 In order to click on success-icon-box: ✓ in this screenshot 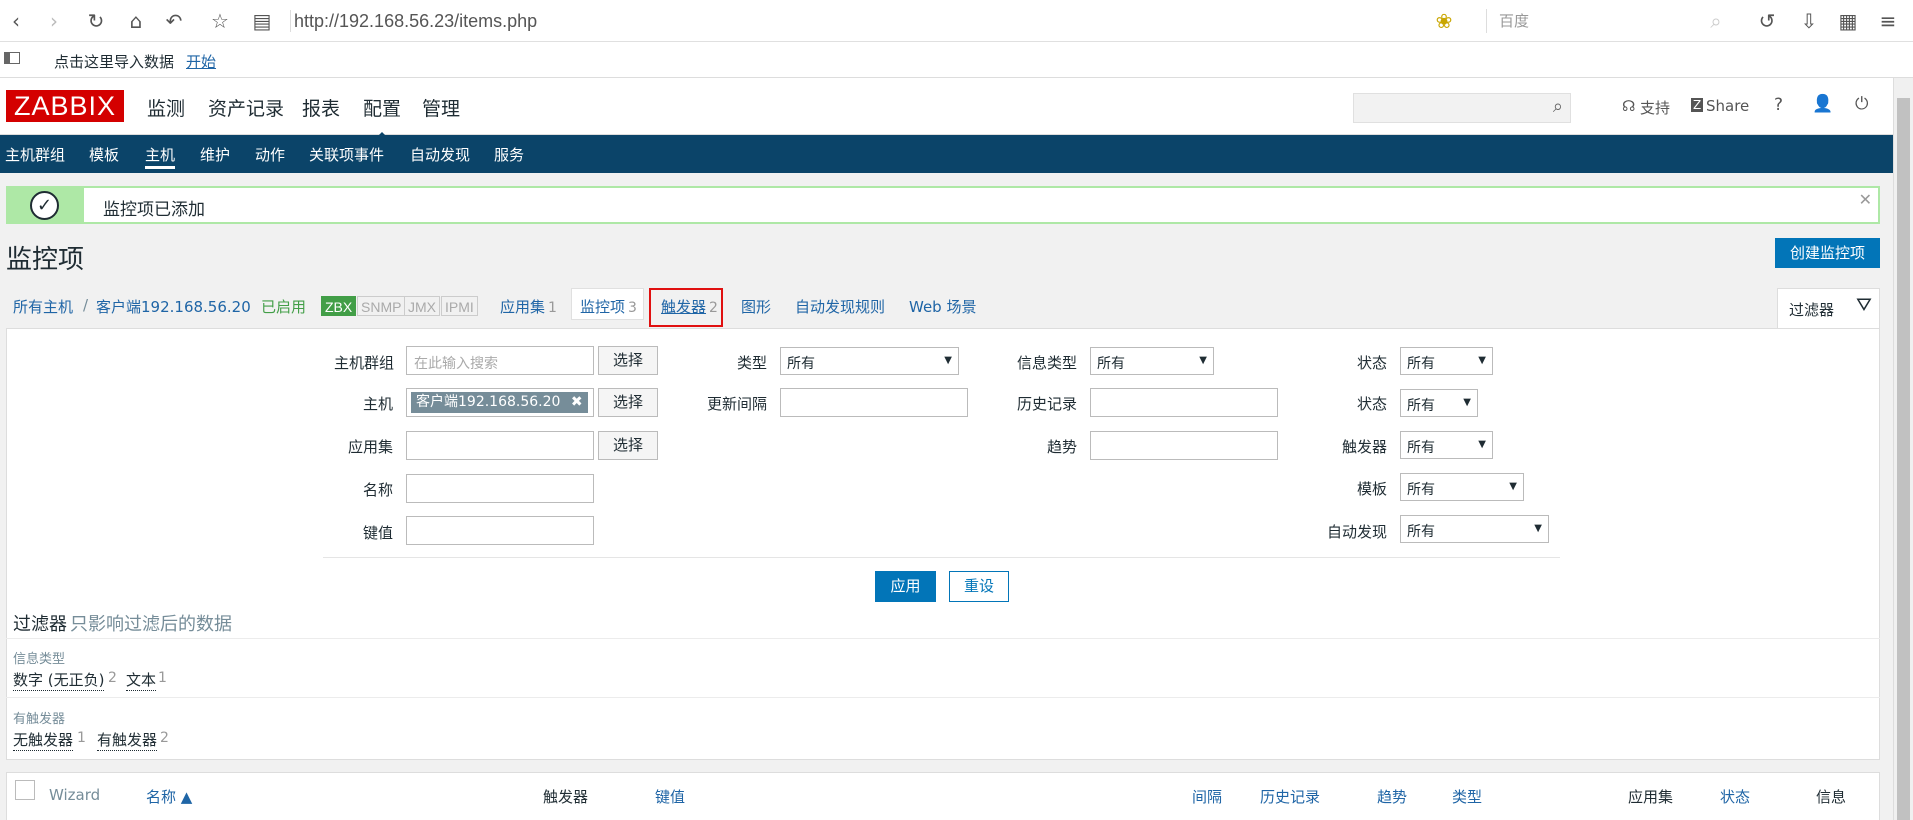, I will do `click(46, 205)`.